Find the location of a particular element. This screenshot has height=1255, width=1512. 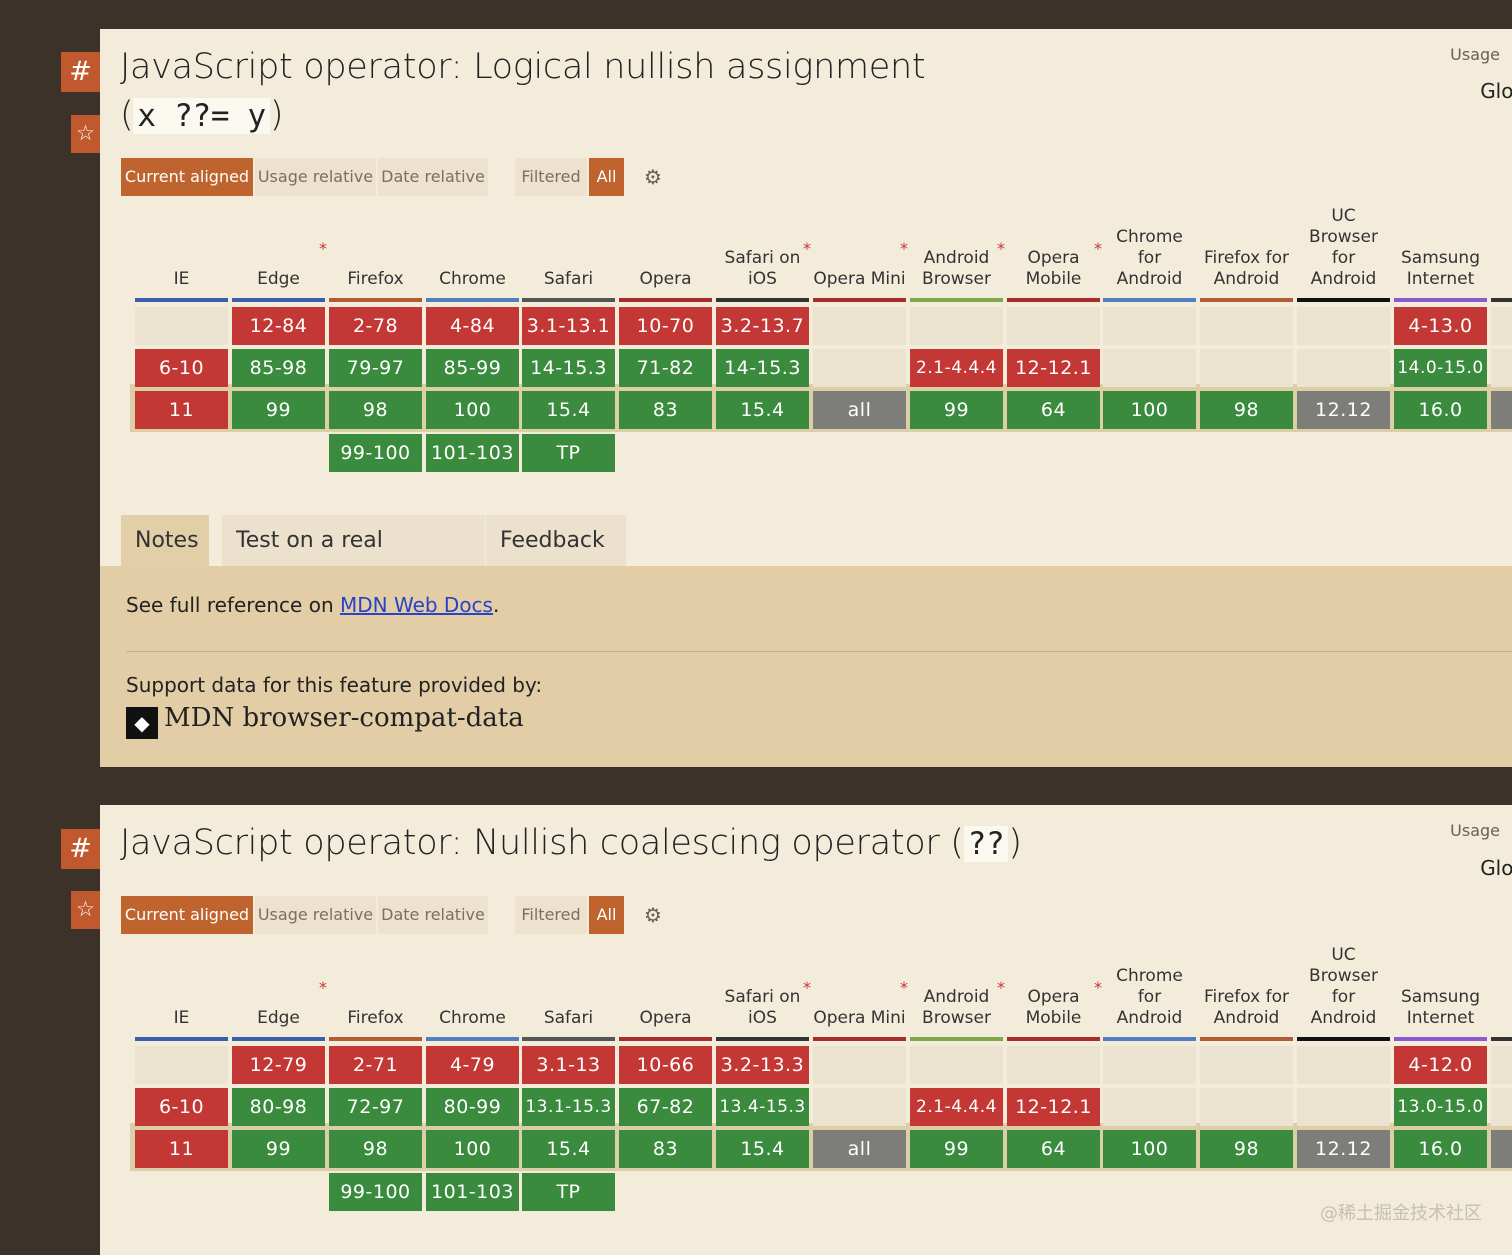

browser-header: Safari on iOS * is located at coordinates (763, 994).